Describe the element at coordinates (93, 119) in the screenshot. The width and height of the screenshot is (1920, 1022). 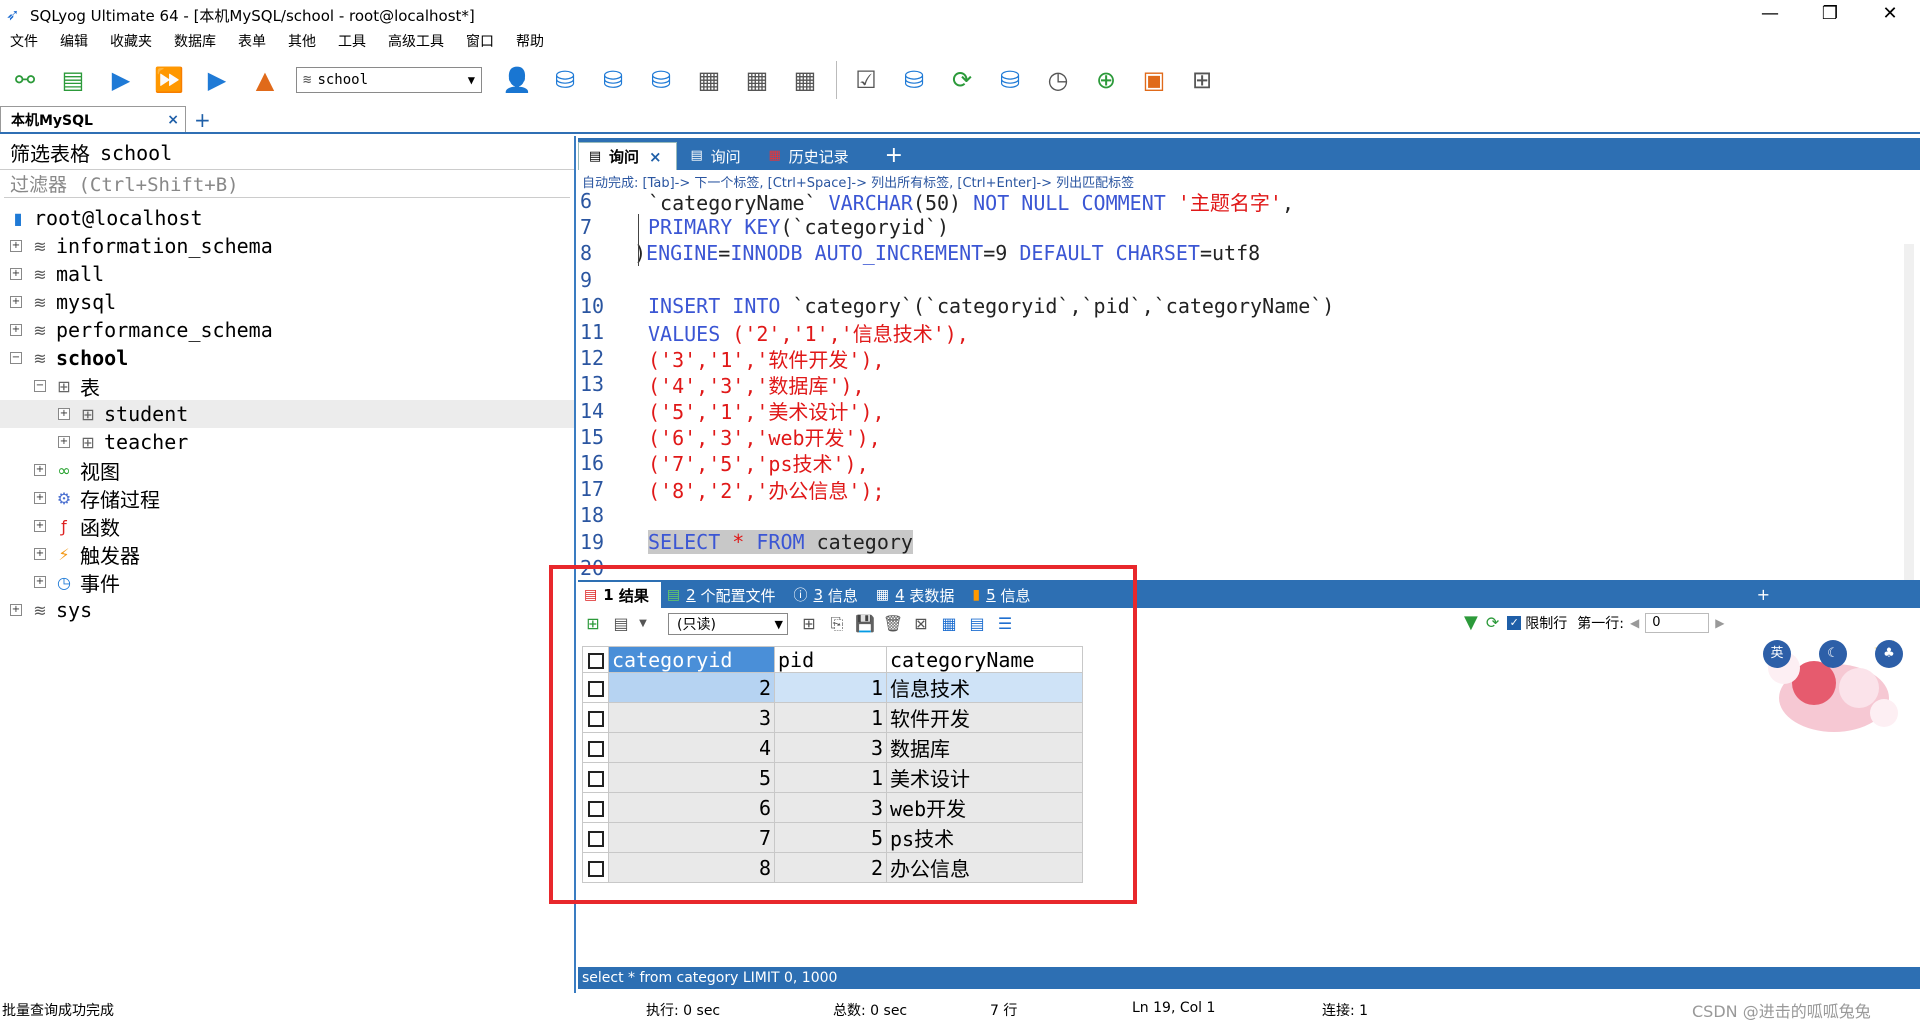
I see `connection-tab: 本机MySQL ×` at that location.